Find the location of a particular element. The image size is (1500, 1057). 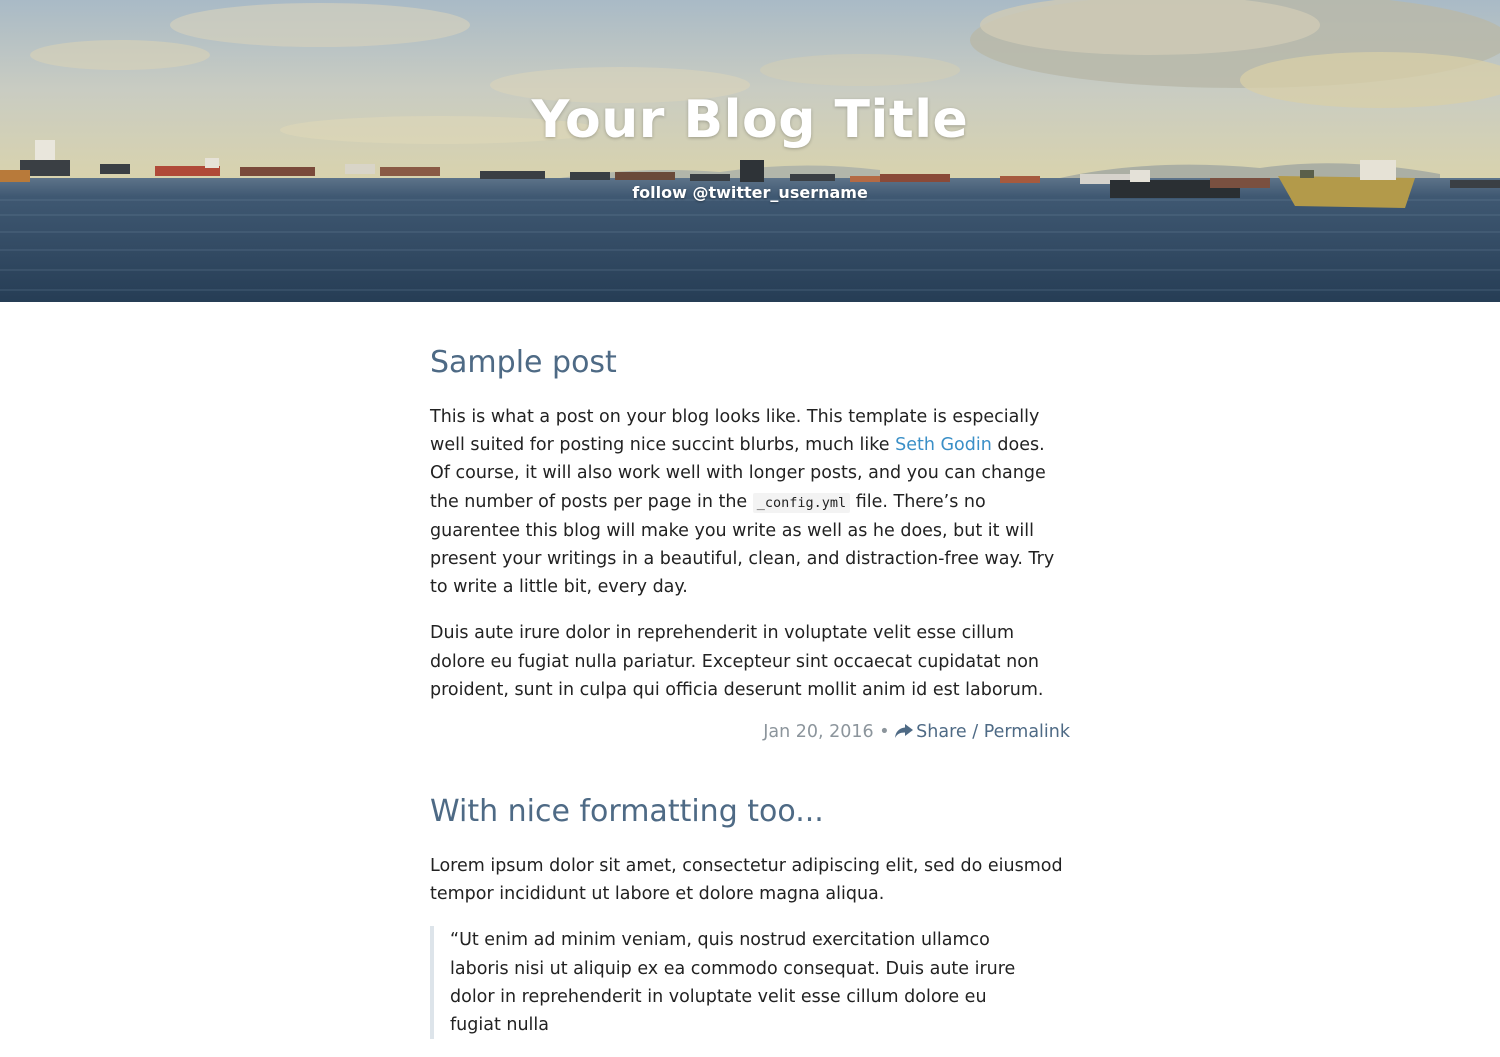

blog-title: Your Blog Title is located at coordinates (750, 120).